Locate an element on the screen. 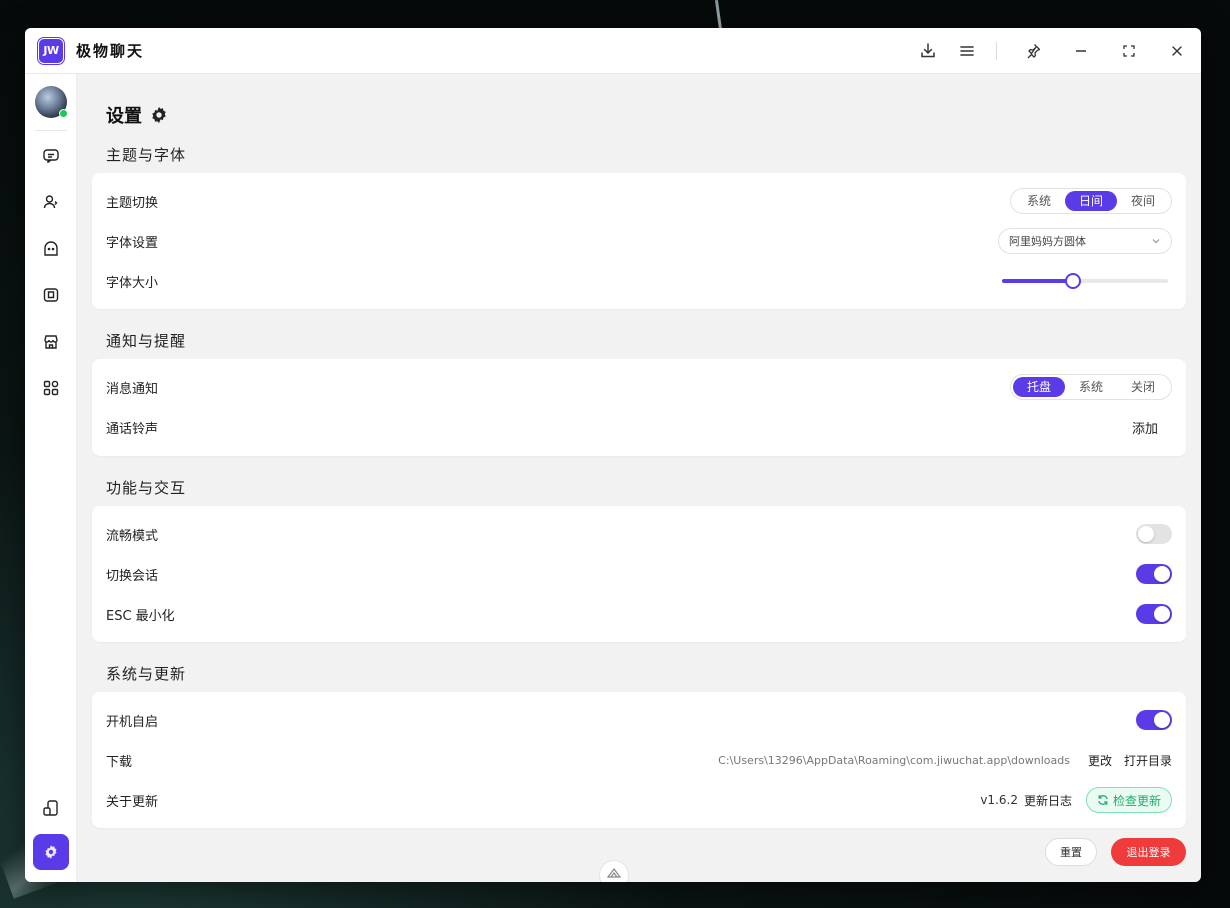 The height and width of the screenshot is (908, 1230). minimize-icon is located at coordinates (1081, 51).